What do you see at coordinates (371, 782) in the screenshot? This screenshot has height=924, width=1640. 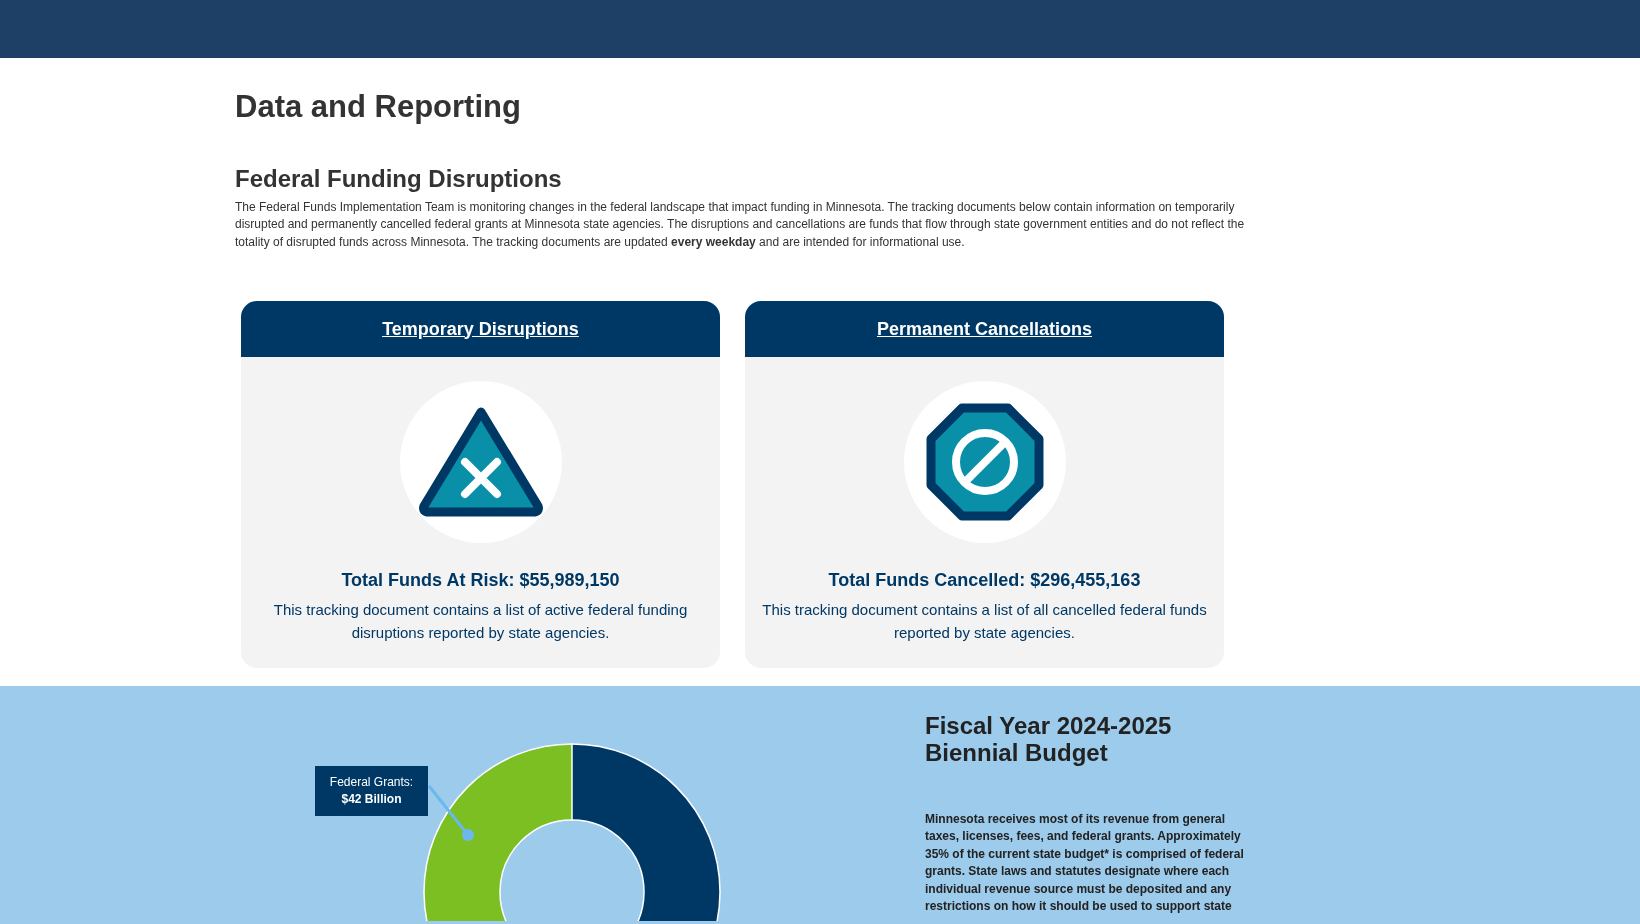 I see `callout-label: Federal Grants:` at bounding box center [371, 782].